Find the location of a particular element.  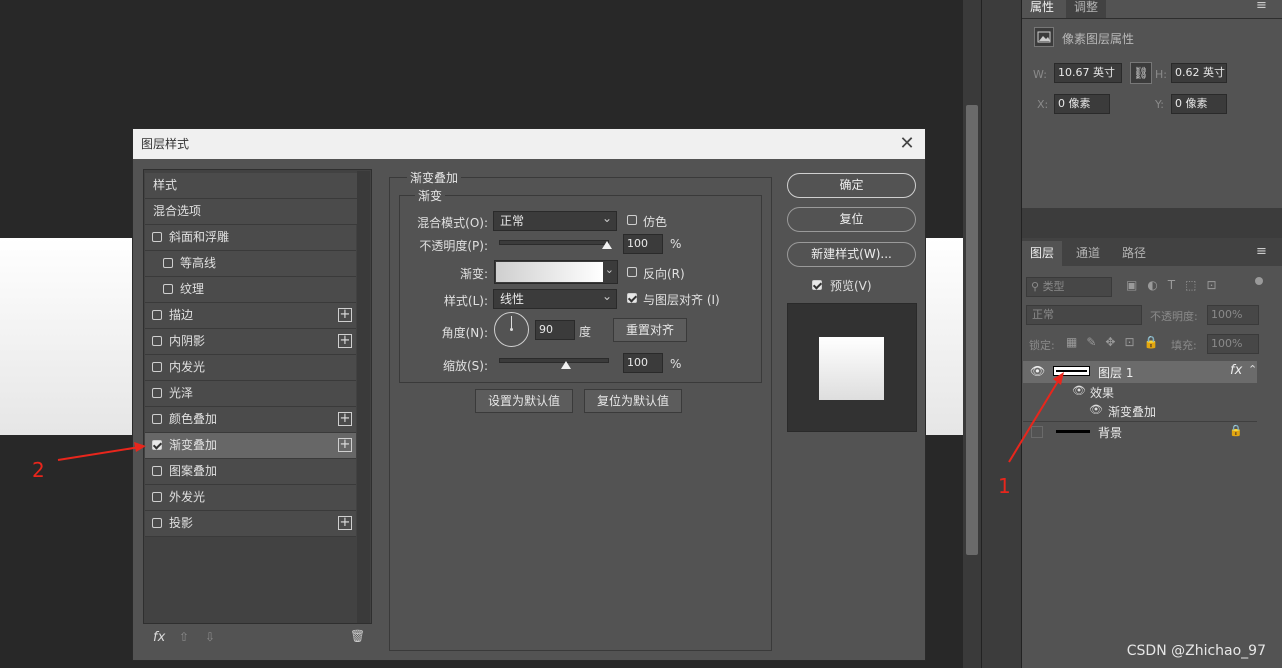

watermark: CSDN @Zhichao_97 is located at coordinates (1196, 651).